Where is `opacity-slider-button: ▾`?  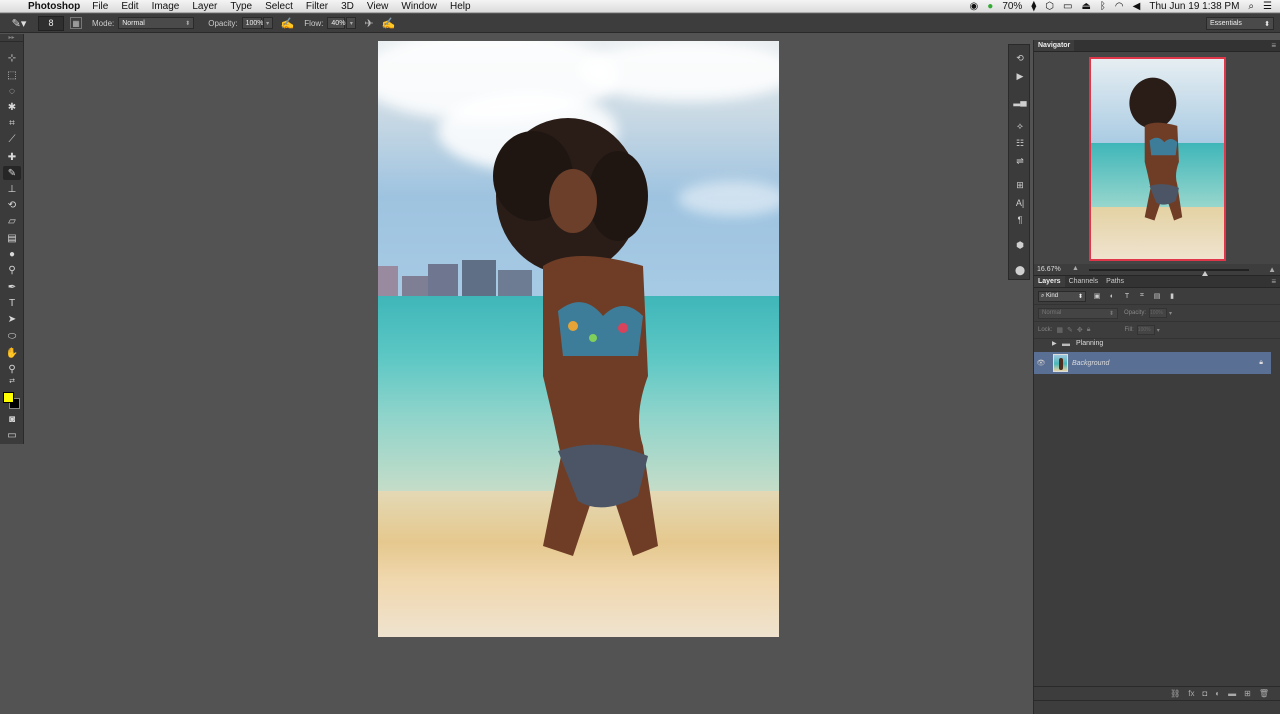
opacity-slider-button: ▾ is located at coordinates (1170, 313).